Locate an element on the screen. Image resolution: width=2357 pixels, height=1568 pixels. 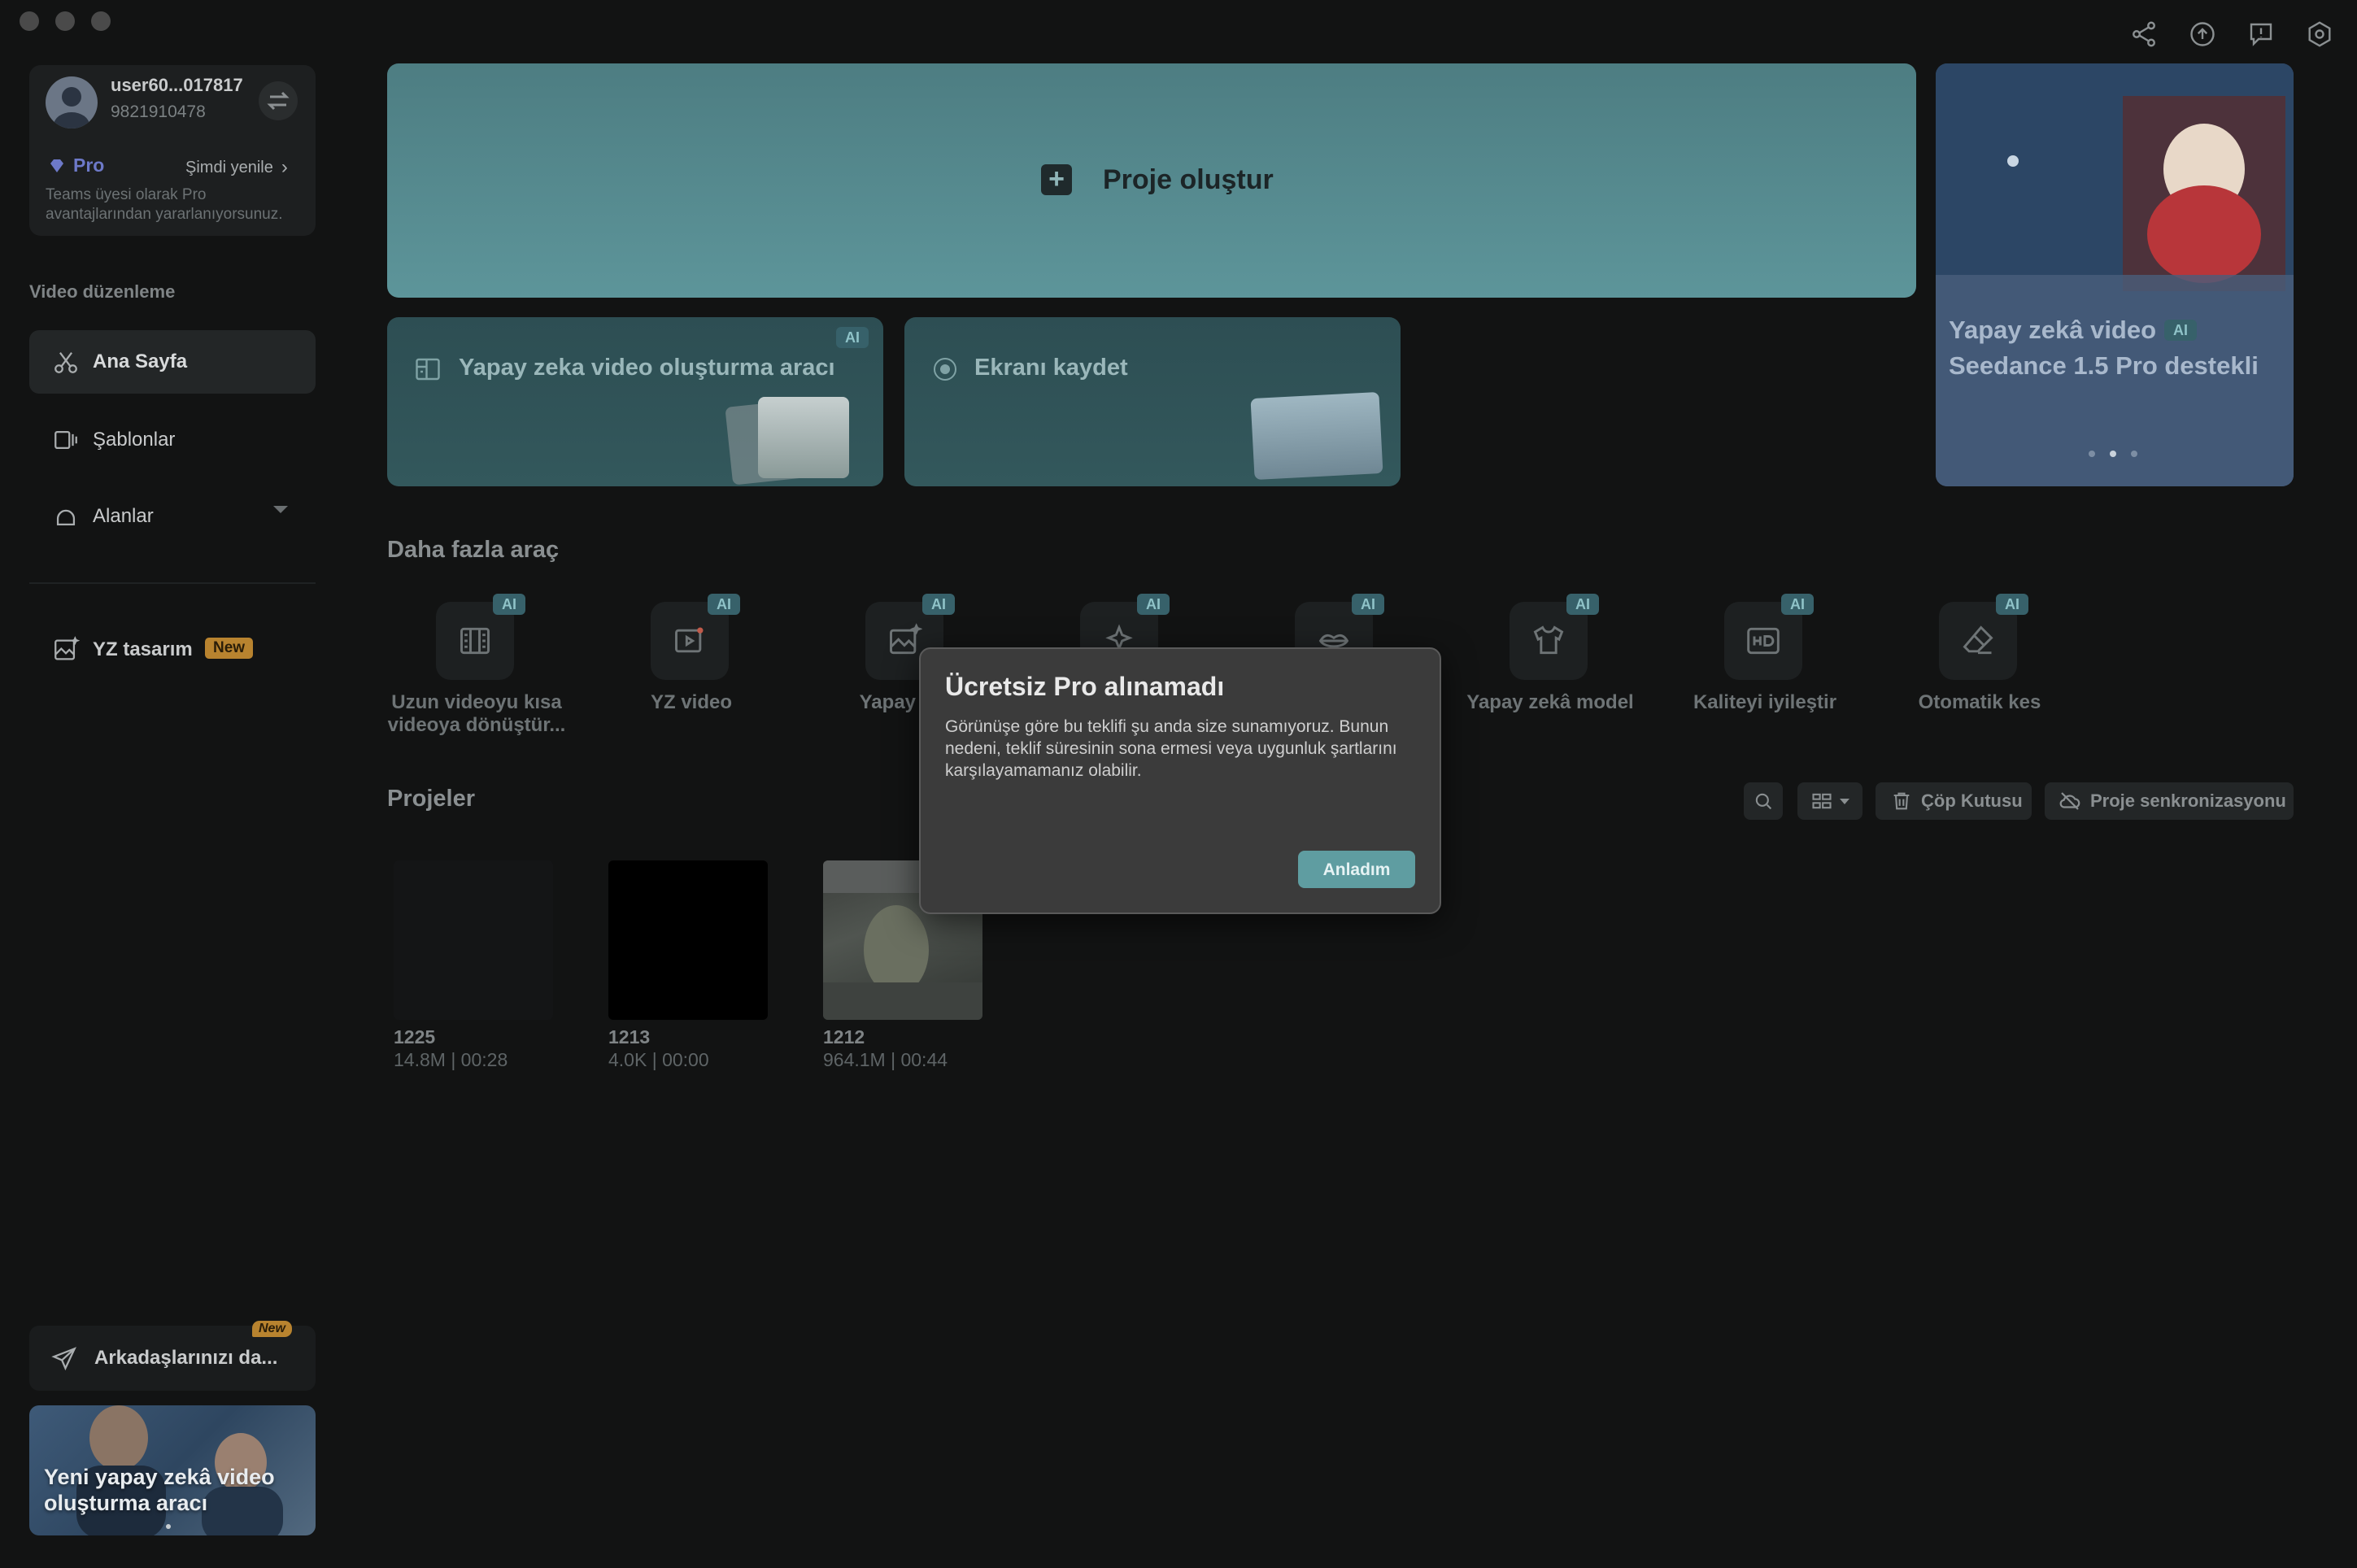
dialog-confirm-button: Anladım is located at coordinates (1356, 869).